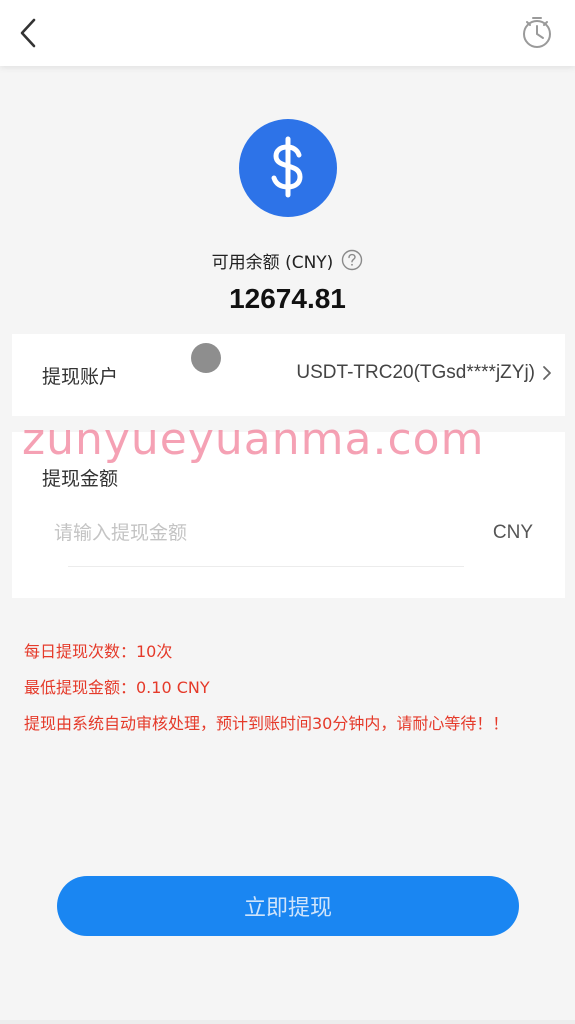  Describe the element at coordinates (512, 532) in the screenshot. I see `amount-unit: CNY` at that location.